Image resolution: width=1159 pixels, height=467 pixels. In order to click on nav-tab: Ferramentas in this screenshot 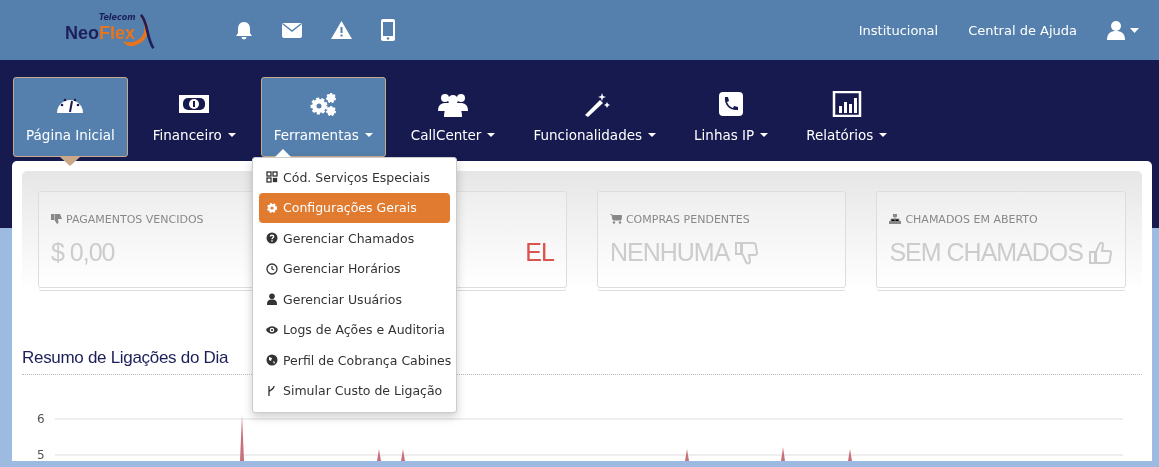, I will do `click(323, 117)`.